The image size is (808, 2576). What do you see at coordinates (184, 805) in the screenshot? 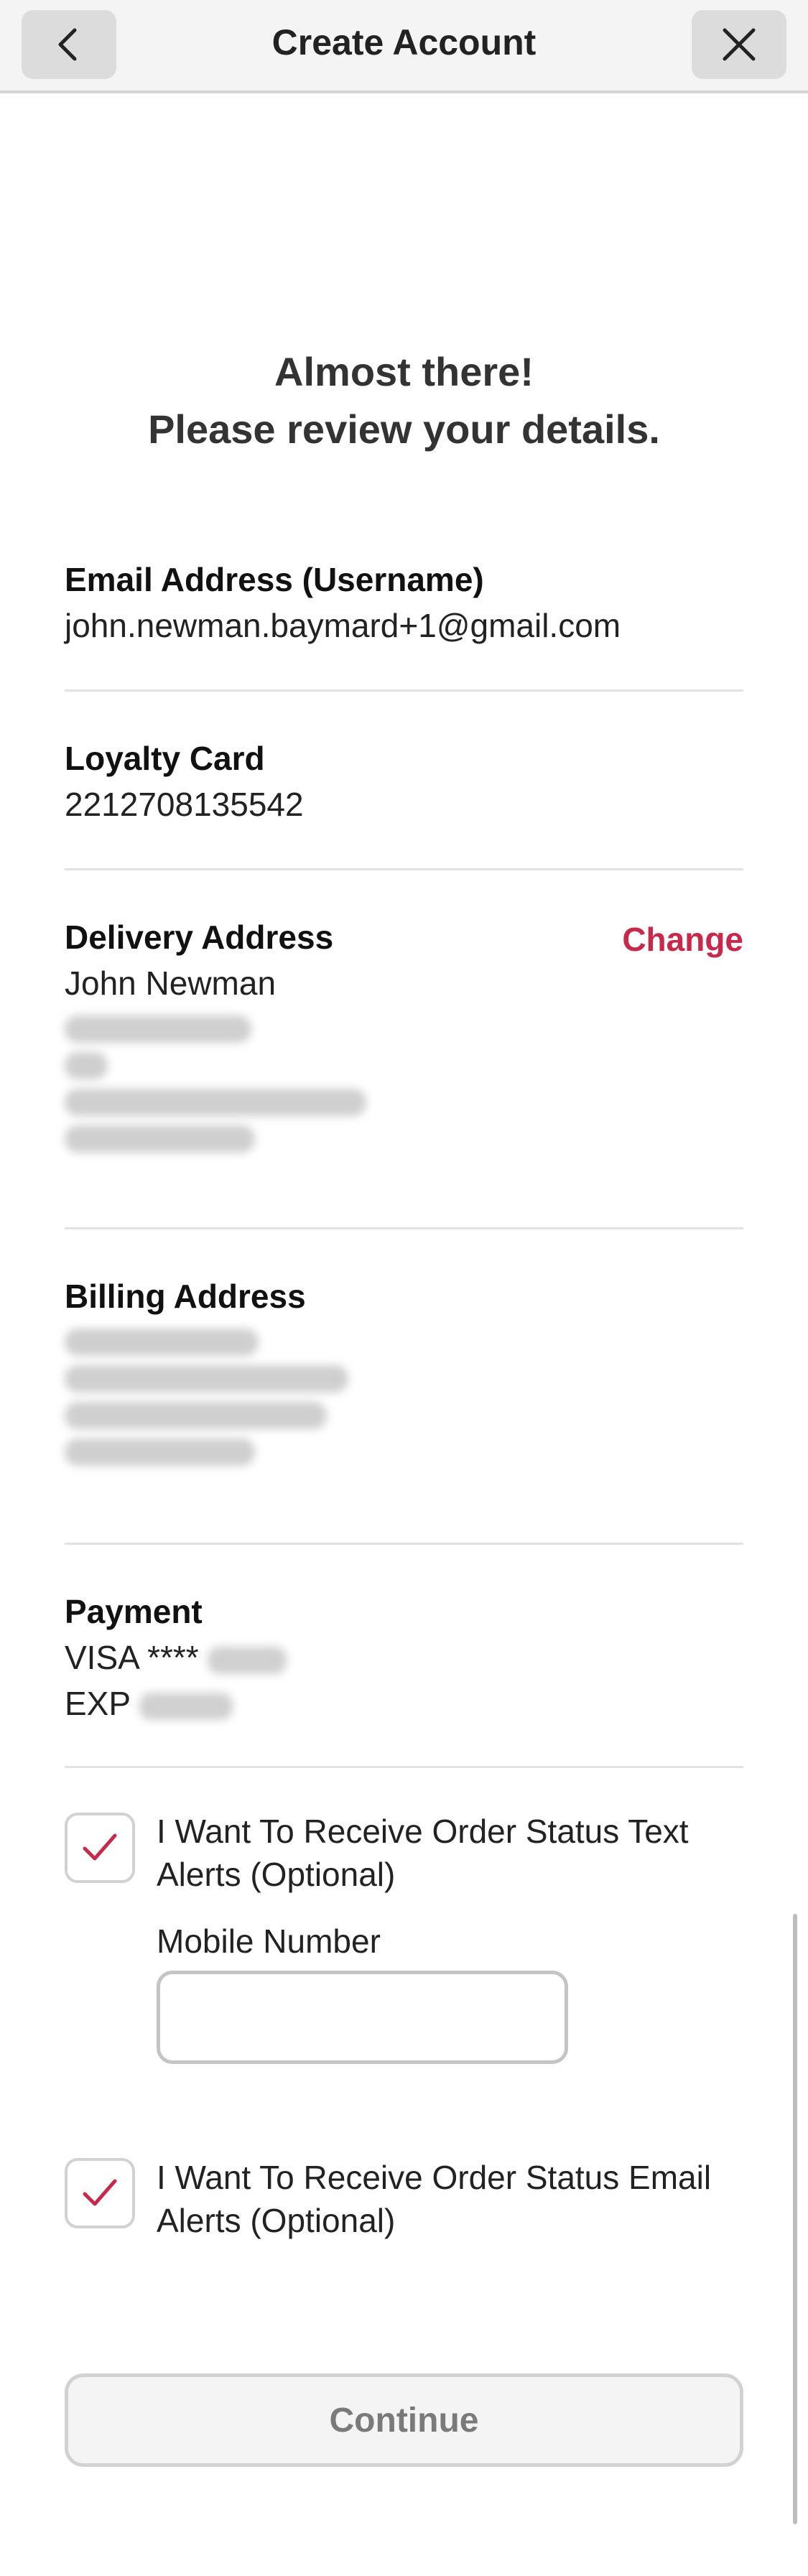
I see `loyalty-value: 2212708135542` at bounding box center [184, 805].